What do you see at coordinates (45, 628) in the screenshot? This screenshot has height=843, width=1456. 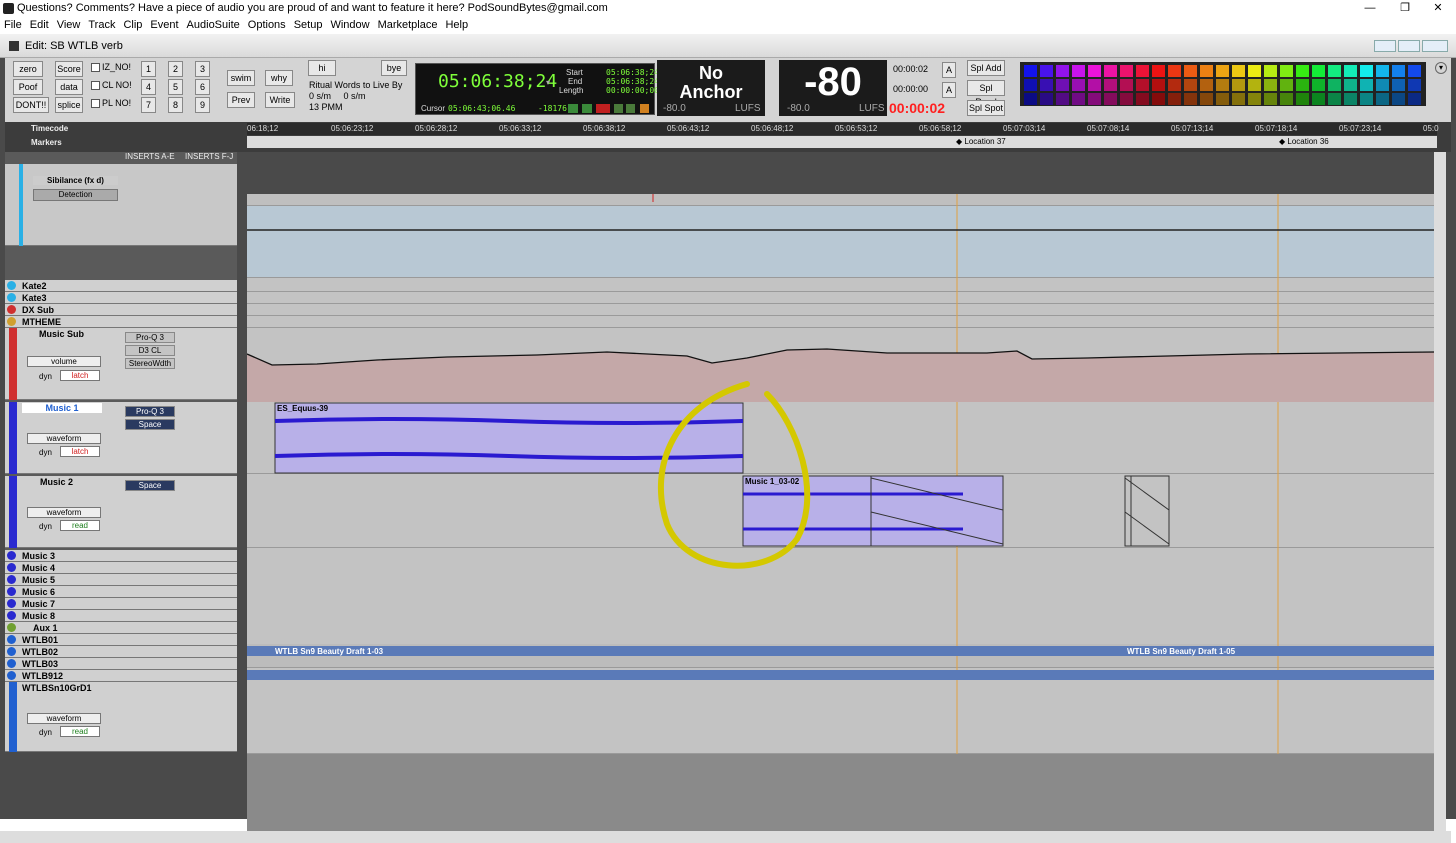 I see `track-aux1-name: Aux 1` at bounding box center [45, 628].